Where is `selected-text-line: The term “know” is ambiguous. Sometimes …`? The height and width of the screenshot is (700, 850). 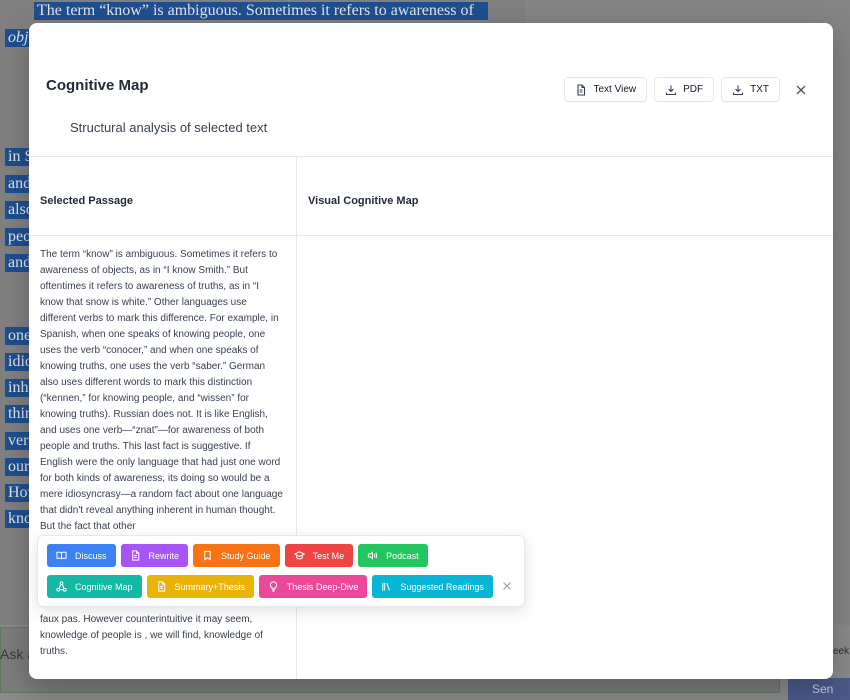
selected-text-line: The term “know” is ambiguous. Sometimes … is located at coordinates (261, 11).